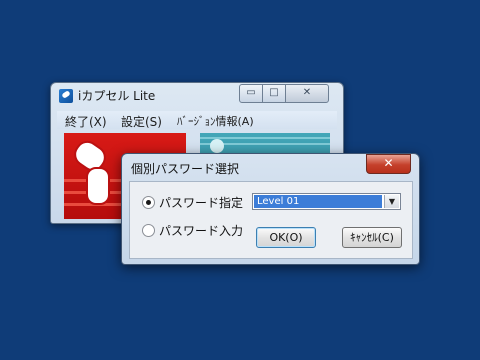 This screenshot has width=480, height=360. I want to click on app-titlebar: iカプセル Lite ▭ □ ✕, so click(197, 95).